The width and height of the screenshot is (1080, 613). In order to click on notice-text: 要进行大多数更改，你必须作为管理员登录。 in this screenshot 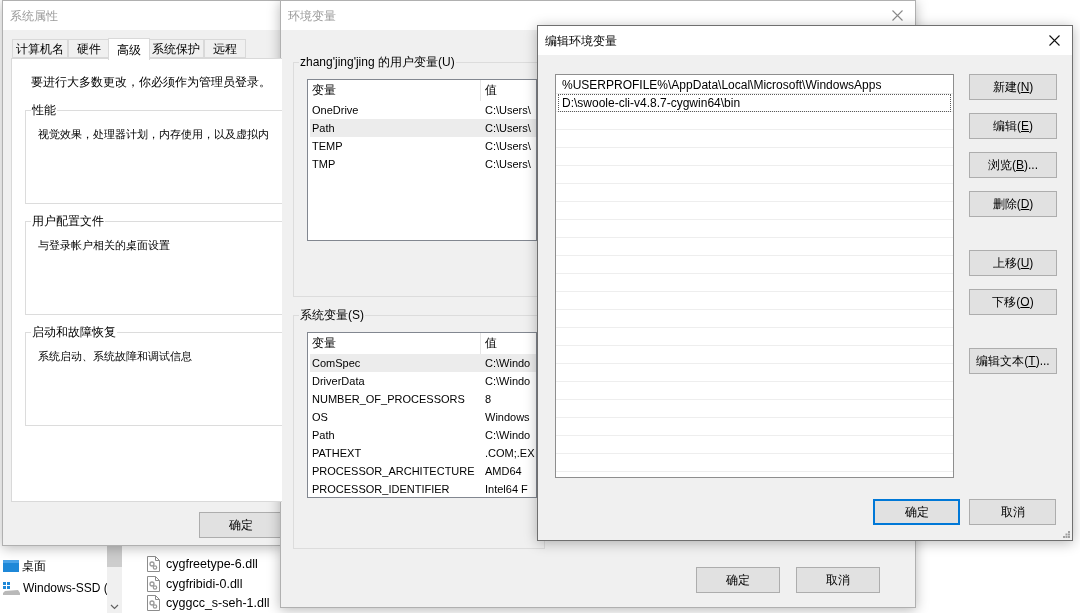, I will do `click(151, 82)`.